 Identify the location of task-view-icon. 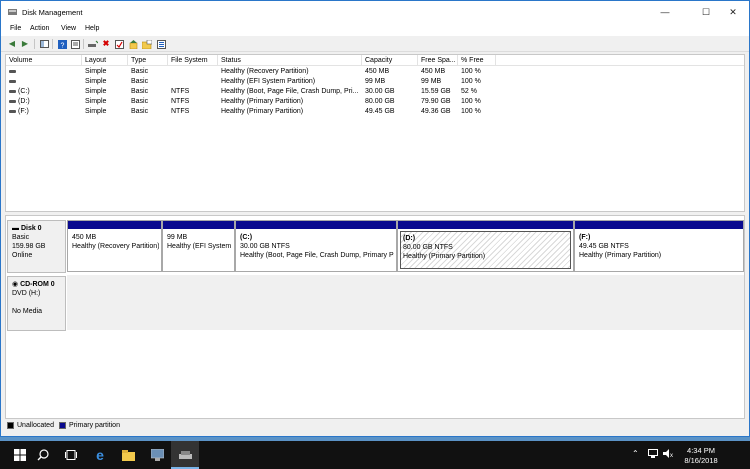
(71, 455).